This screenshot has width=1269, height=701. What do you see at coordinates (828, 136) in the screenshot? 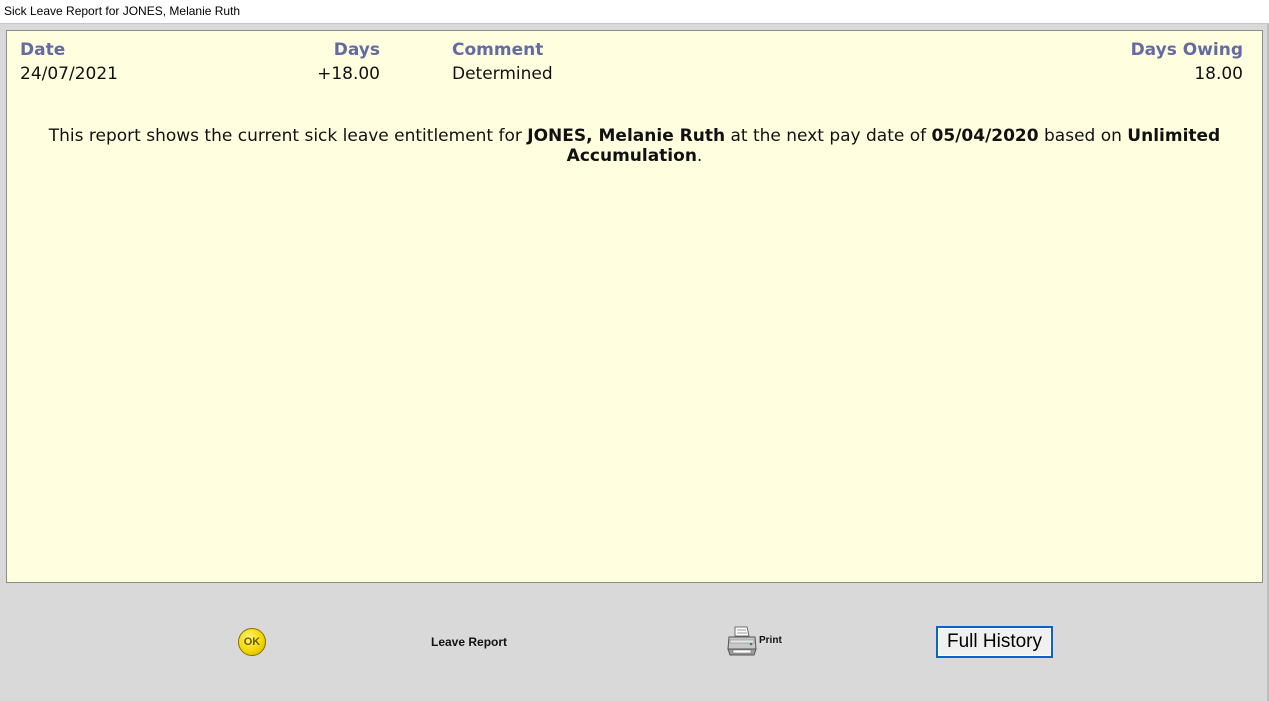
I see `summary-text: at the next pay date of` at bounding box center [828, 136].